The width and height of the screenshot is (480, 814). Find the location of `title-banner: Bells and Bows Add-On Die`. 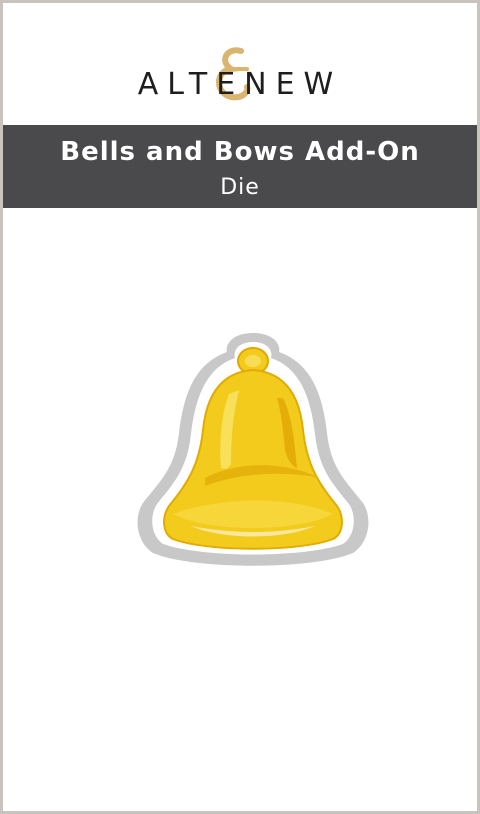

title-banner: Bells and Bows Add-On Die is located at coordinates (240, 166).